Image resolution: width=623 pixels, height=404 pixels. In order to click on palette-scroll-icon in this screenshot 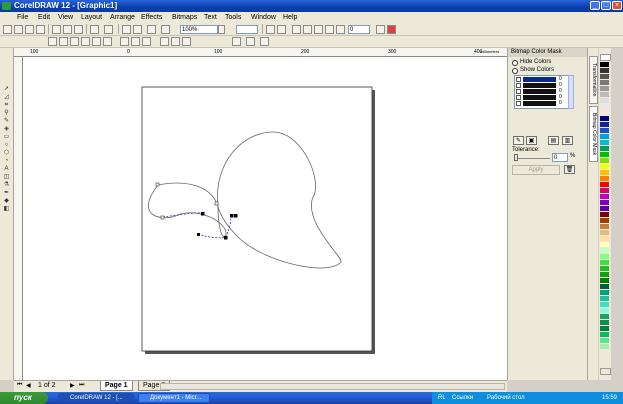, I will do `click(605, 371)`.